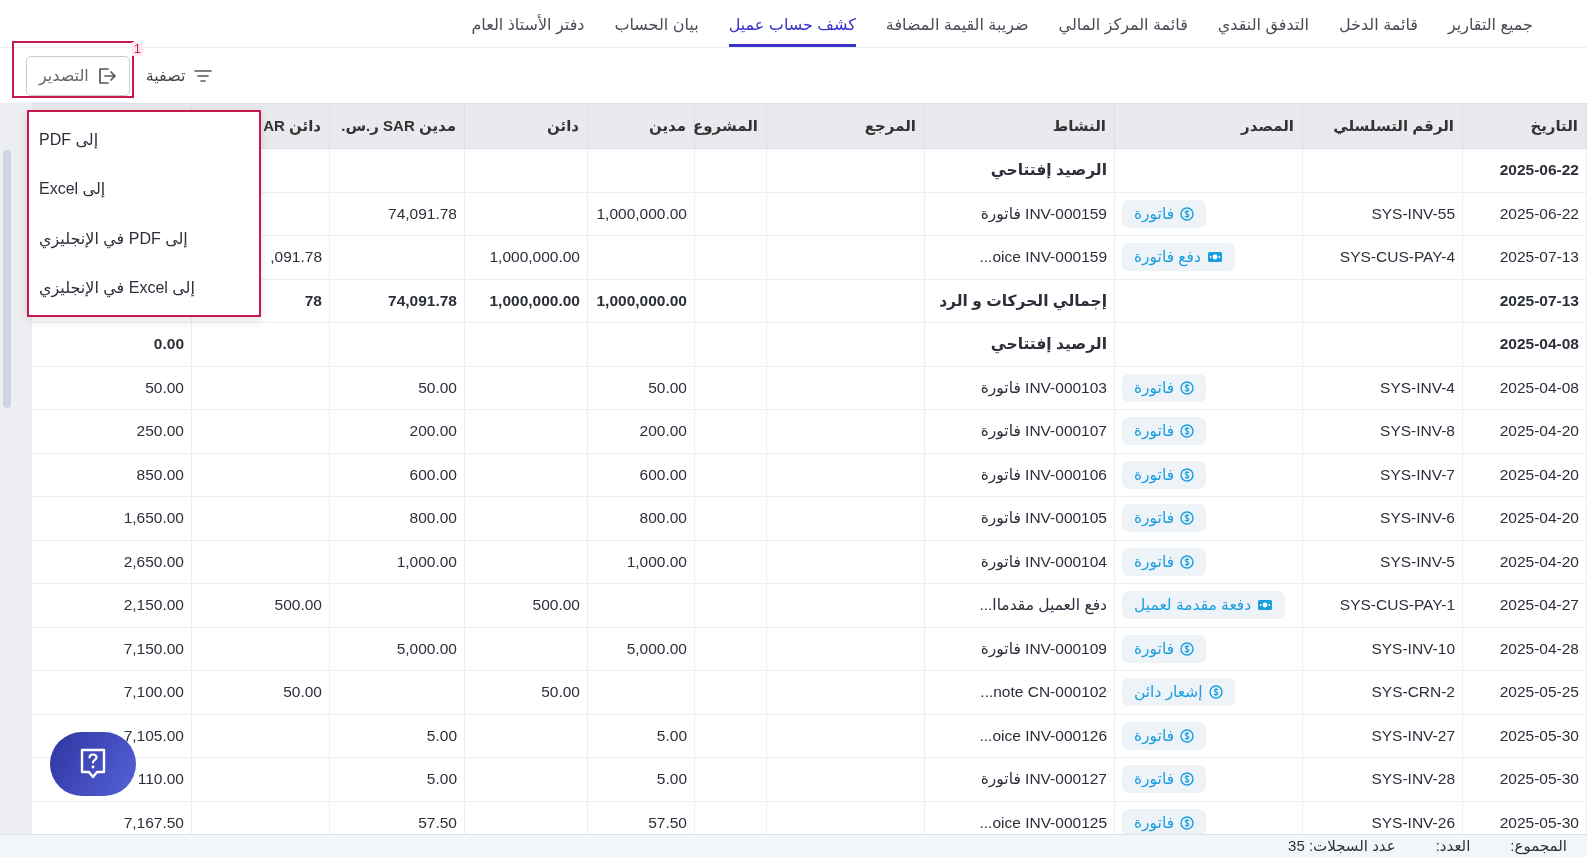 This screenshot has height=857, width=1587. Describe the element at coordinates (1382, 475) in the screenshot. I see `serial-cell: SYS-INV-7` at that location.